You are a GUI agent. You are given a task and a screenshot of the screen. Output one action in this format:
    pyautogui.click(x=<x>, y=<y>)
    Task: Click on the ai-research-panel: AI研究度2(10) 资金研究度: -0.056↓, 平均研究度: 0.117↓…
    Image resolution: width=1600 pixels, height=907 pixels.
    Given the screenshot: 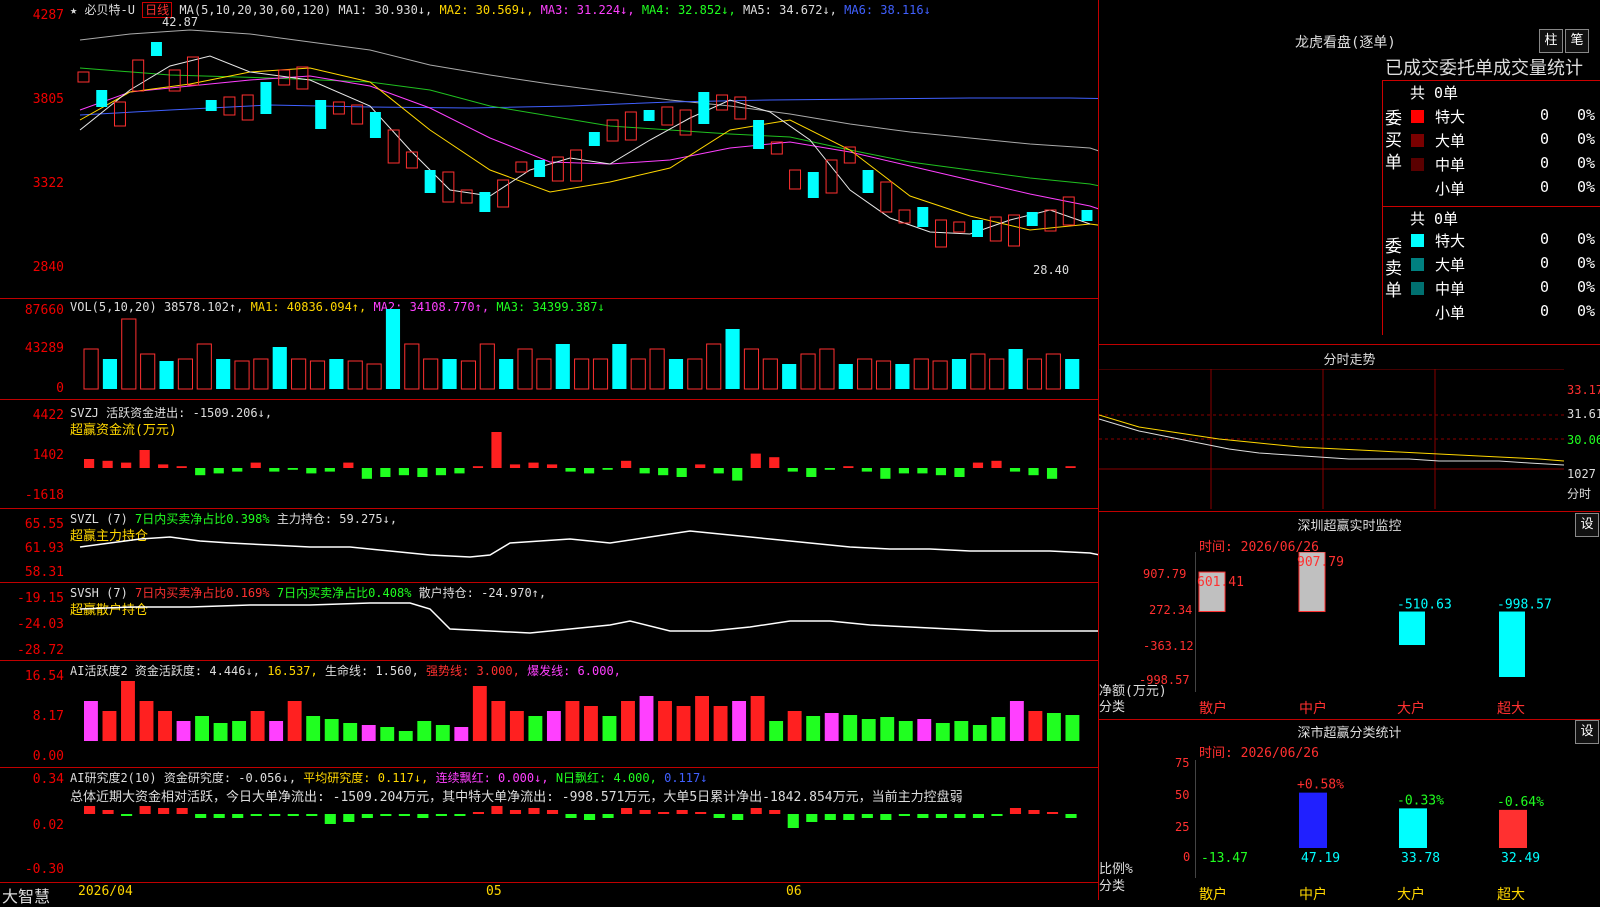 What is the action you would take?
    pyautogui.click(x=549, y=825)
    